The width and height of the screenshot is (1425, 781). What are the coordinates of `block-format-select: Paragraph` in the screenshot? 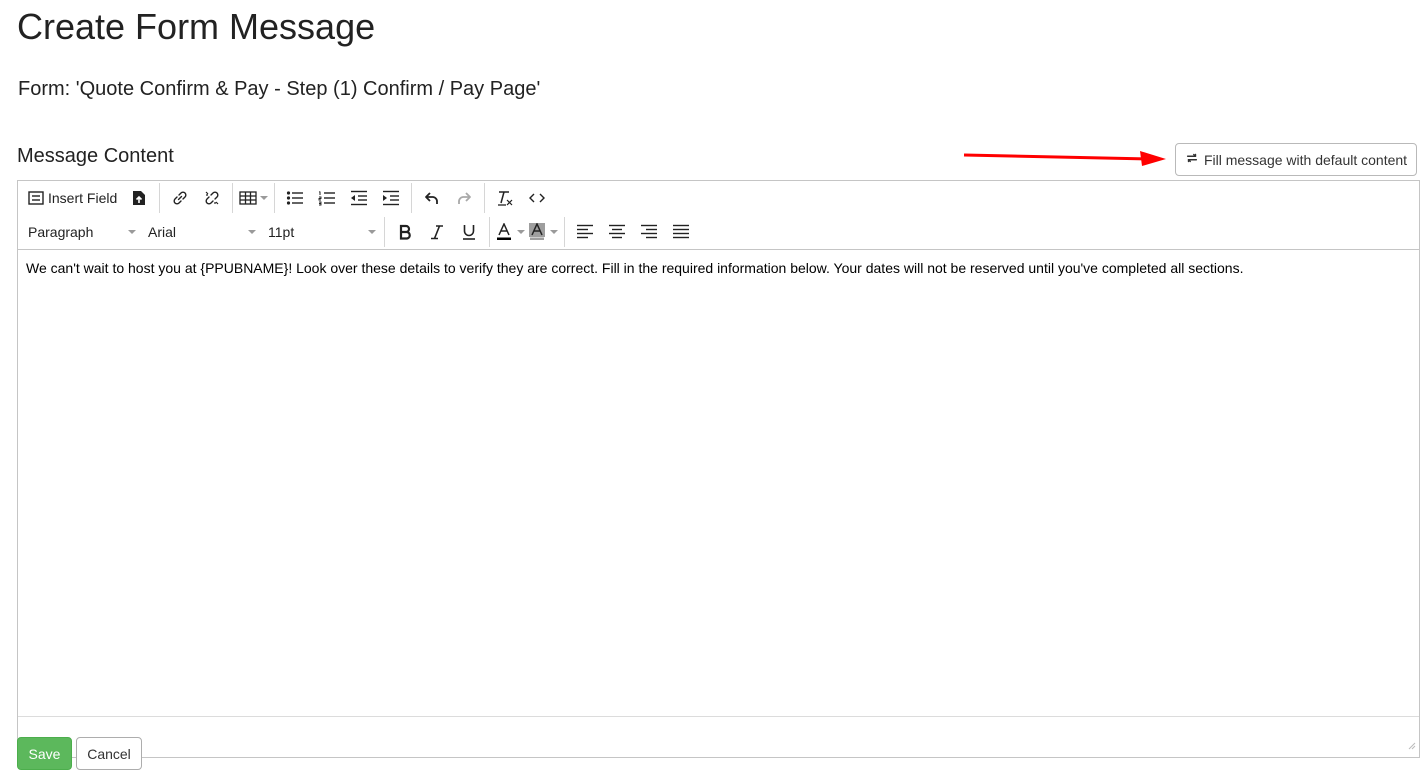 It's located at (82, 232).